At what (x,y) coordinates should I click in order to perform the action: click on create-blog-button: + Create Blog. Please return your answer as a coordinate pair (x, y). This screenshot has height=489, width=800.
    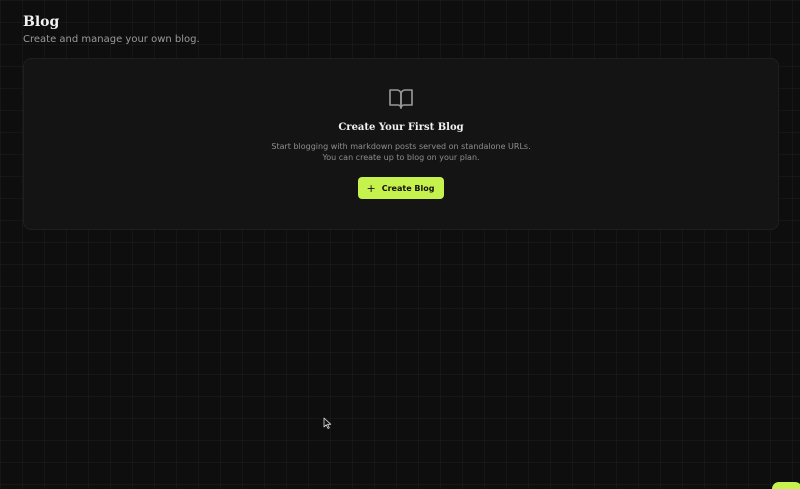
    Looking at the image, I should click on (401, 188).